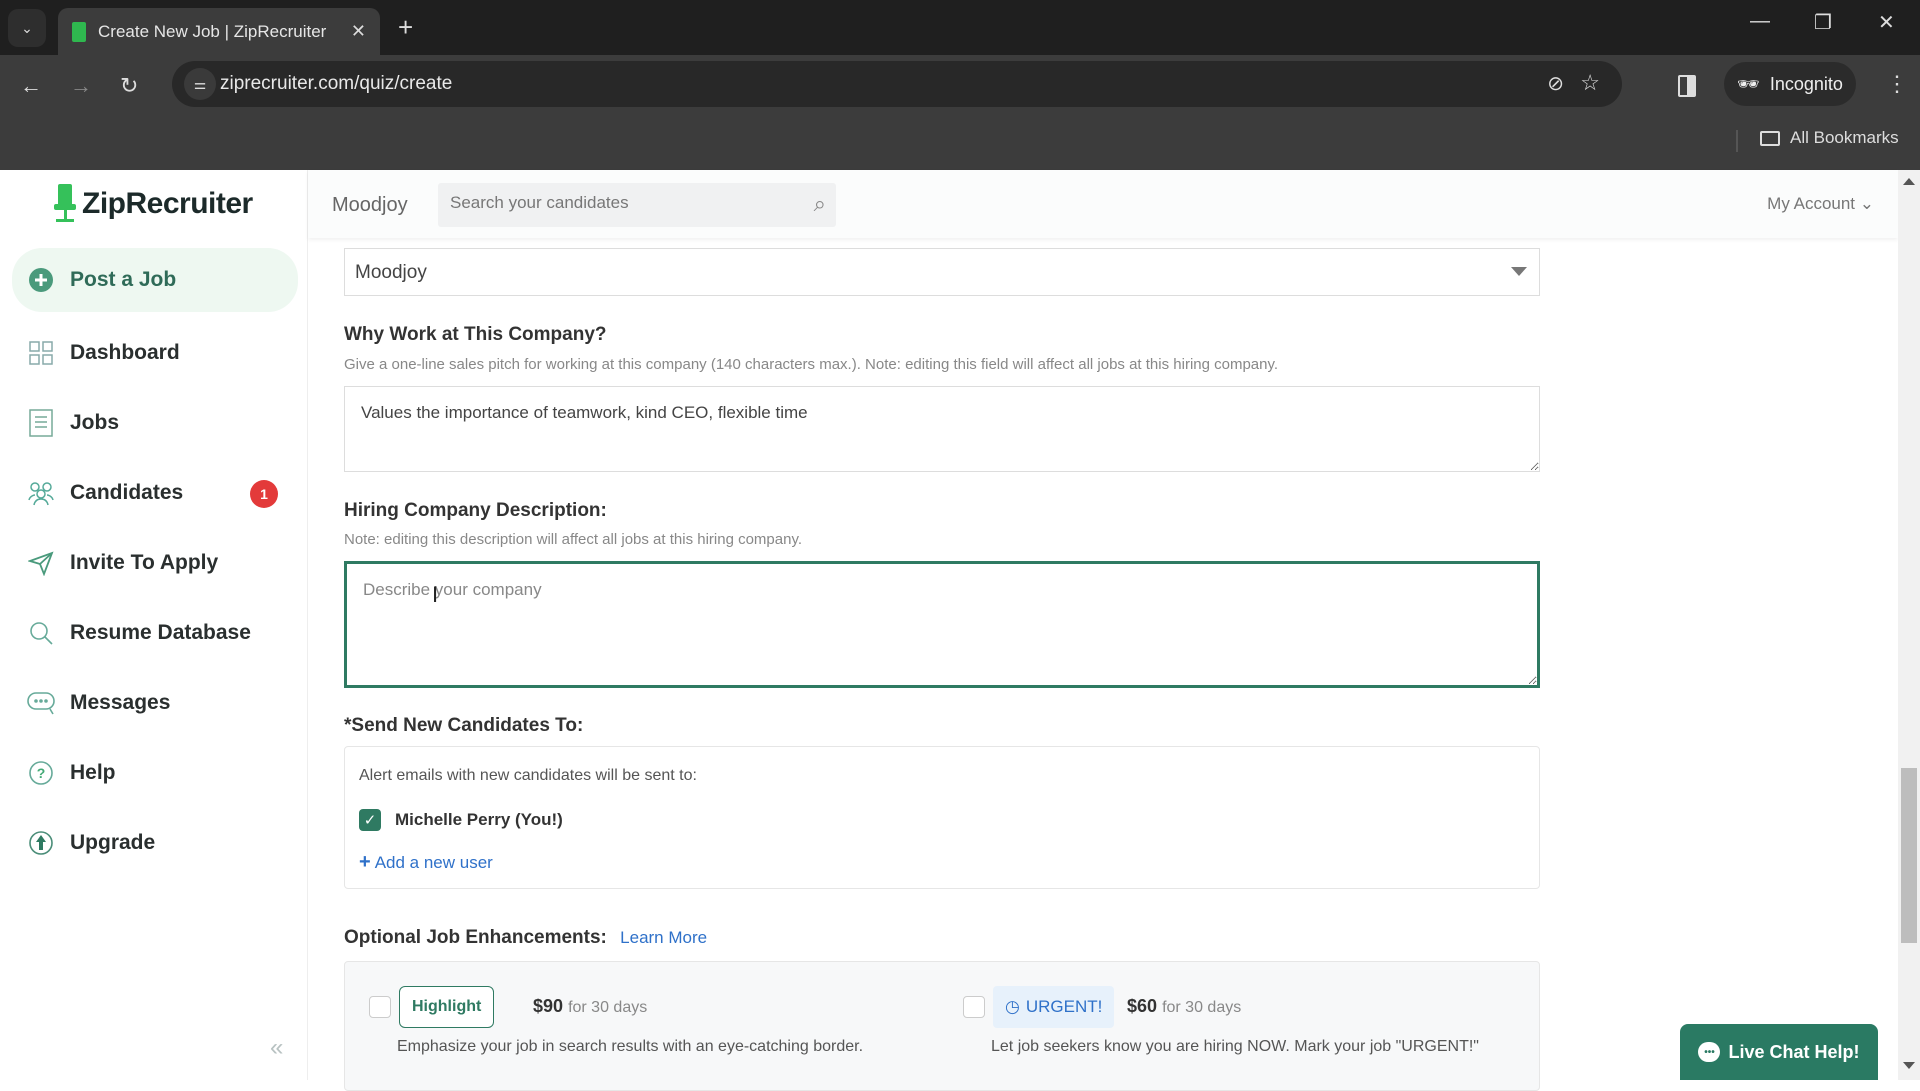  What do you see at coordinates (1897, 84) in the screenshot?
I see `menu-kebab-icon: ⋮` at bounding box center [1897, 84].